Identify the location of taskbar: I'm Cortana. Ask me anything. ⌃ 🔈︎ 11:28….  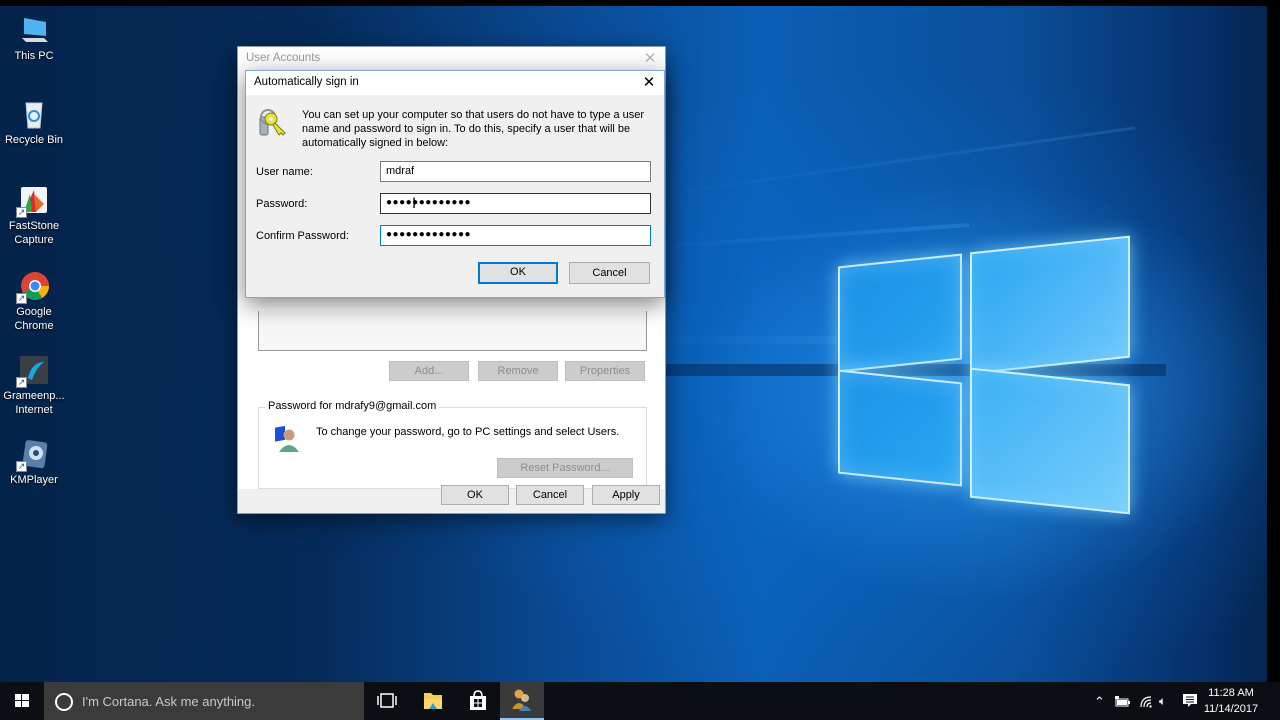
(640, 701).